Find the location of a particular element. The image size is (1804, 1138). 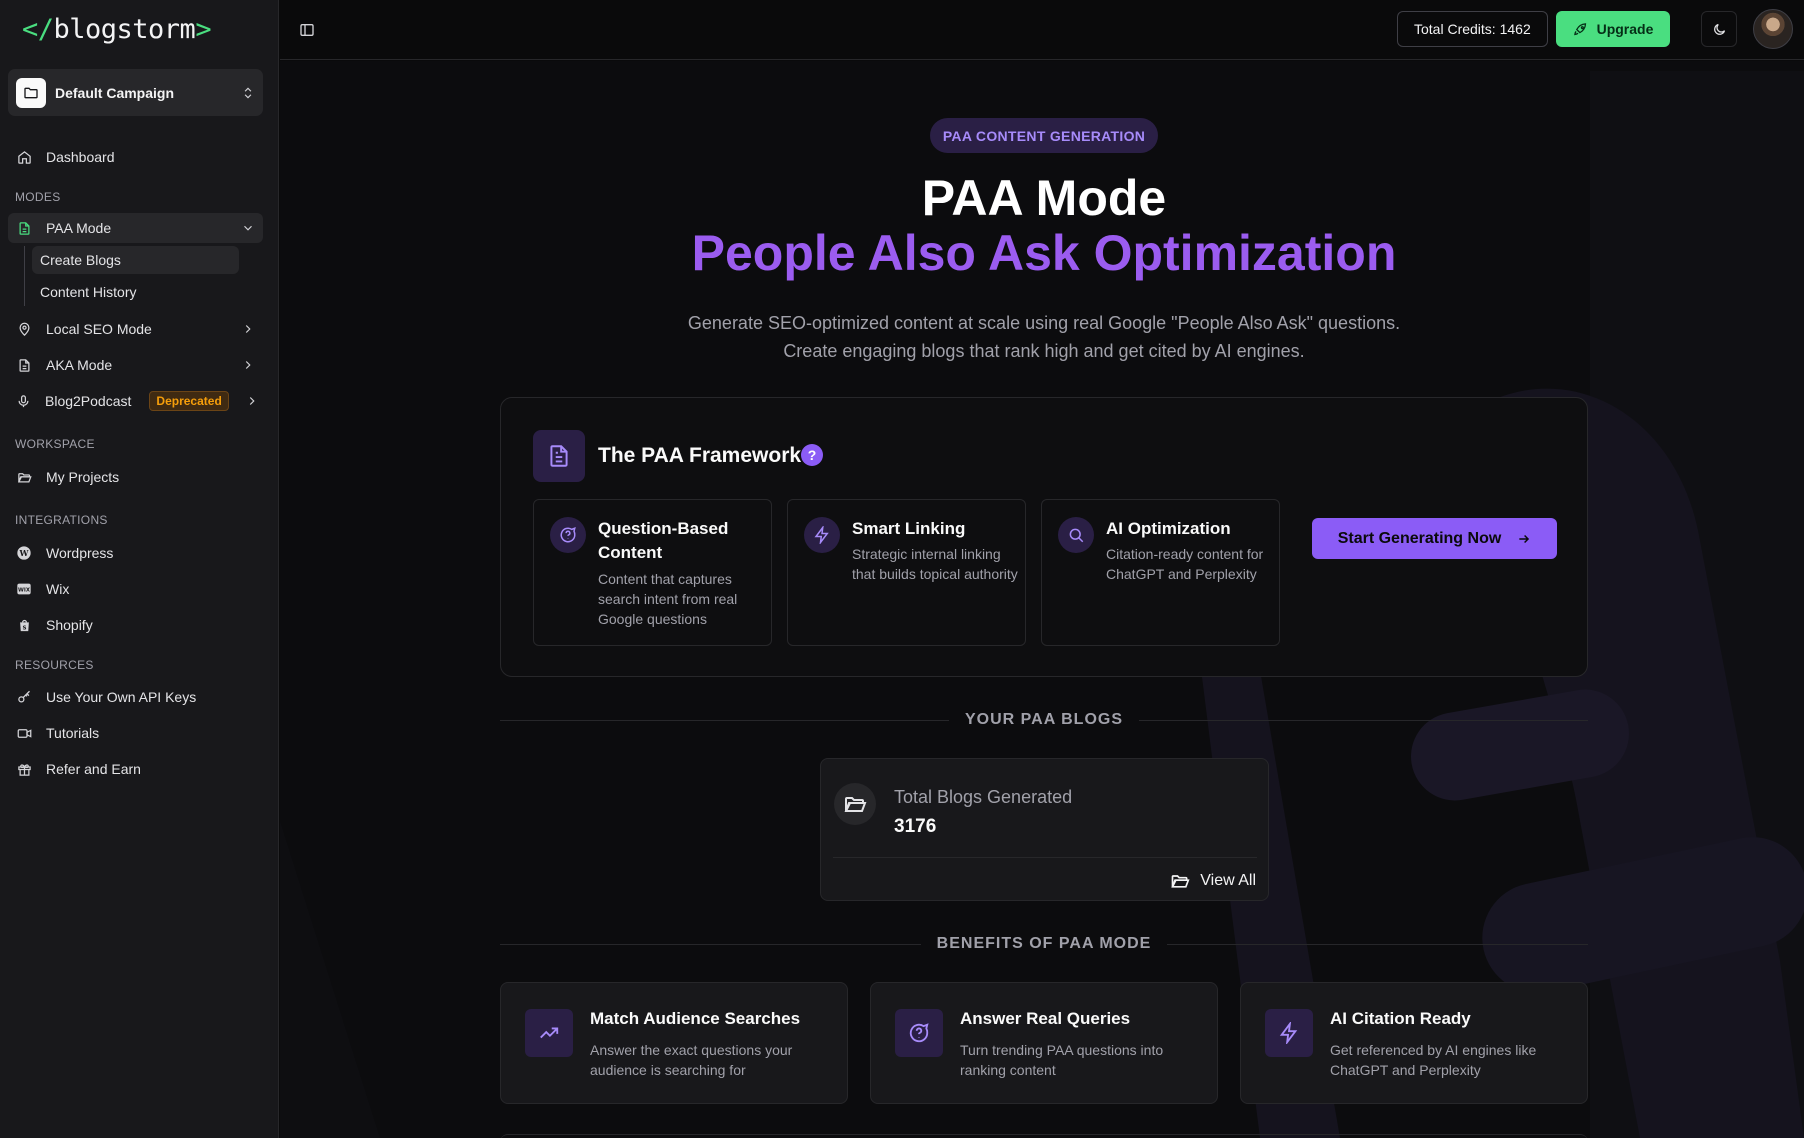

nav-my-projects: My Projects is located at coordinates (135, 477).